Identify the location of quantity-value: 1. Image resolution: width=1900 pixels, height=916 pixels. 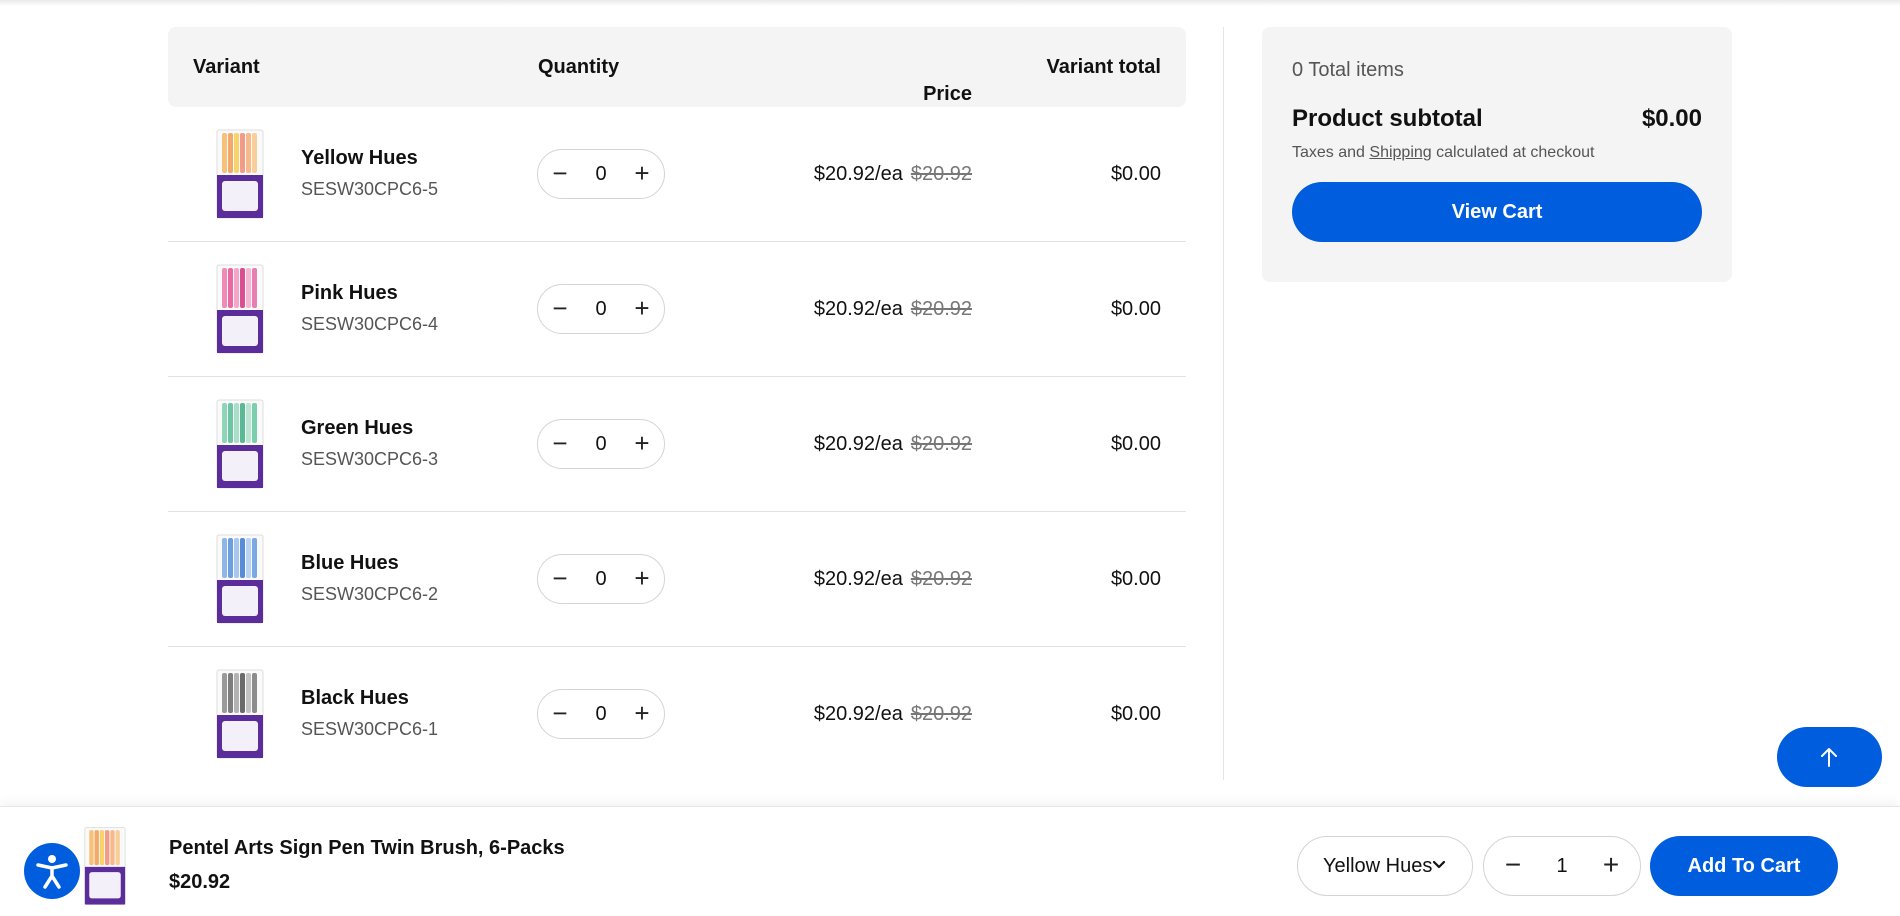
(1562, 866).